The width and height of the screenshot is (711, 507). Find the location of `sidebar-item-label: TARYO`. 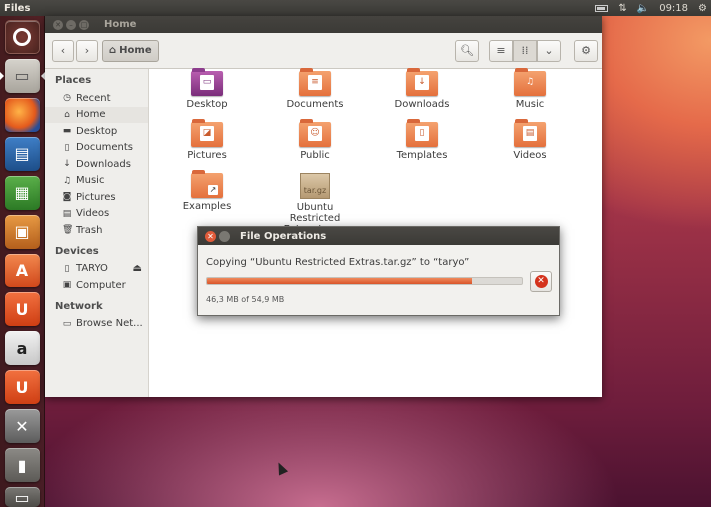

sidebar-item-label: TARYO is located at coordinates (92, 269).